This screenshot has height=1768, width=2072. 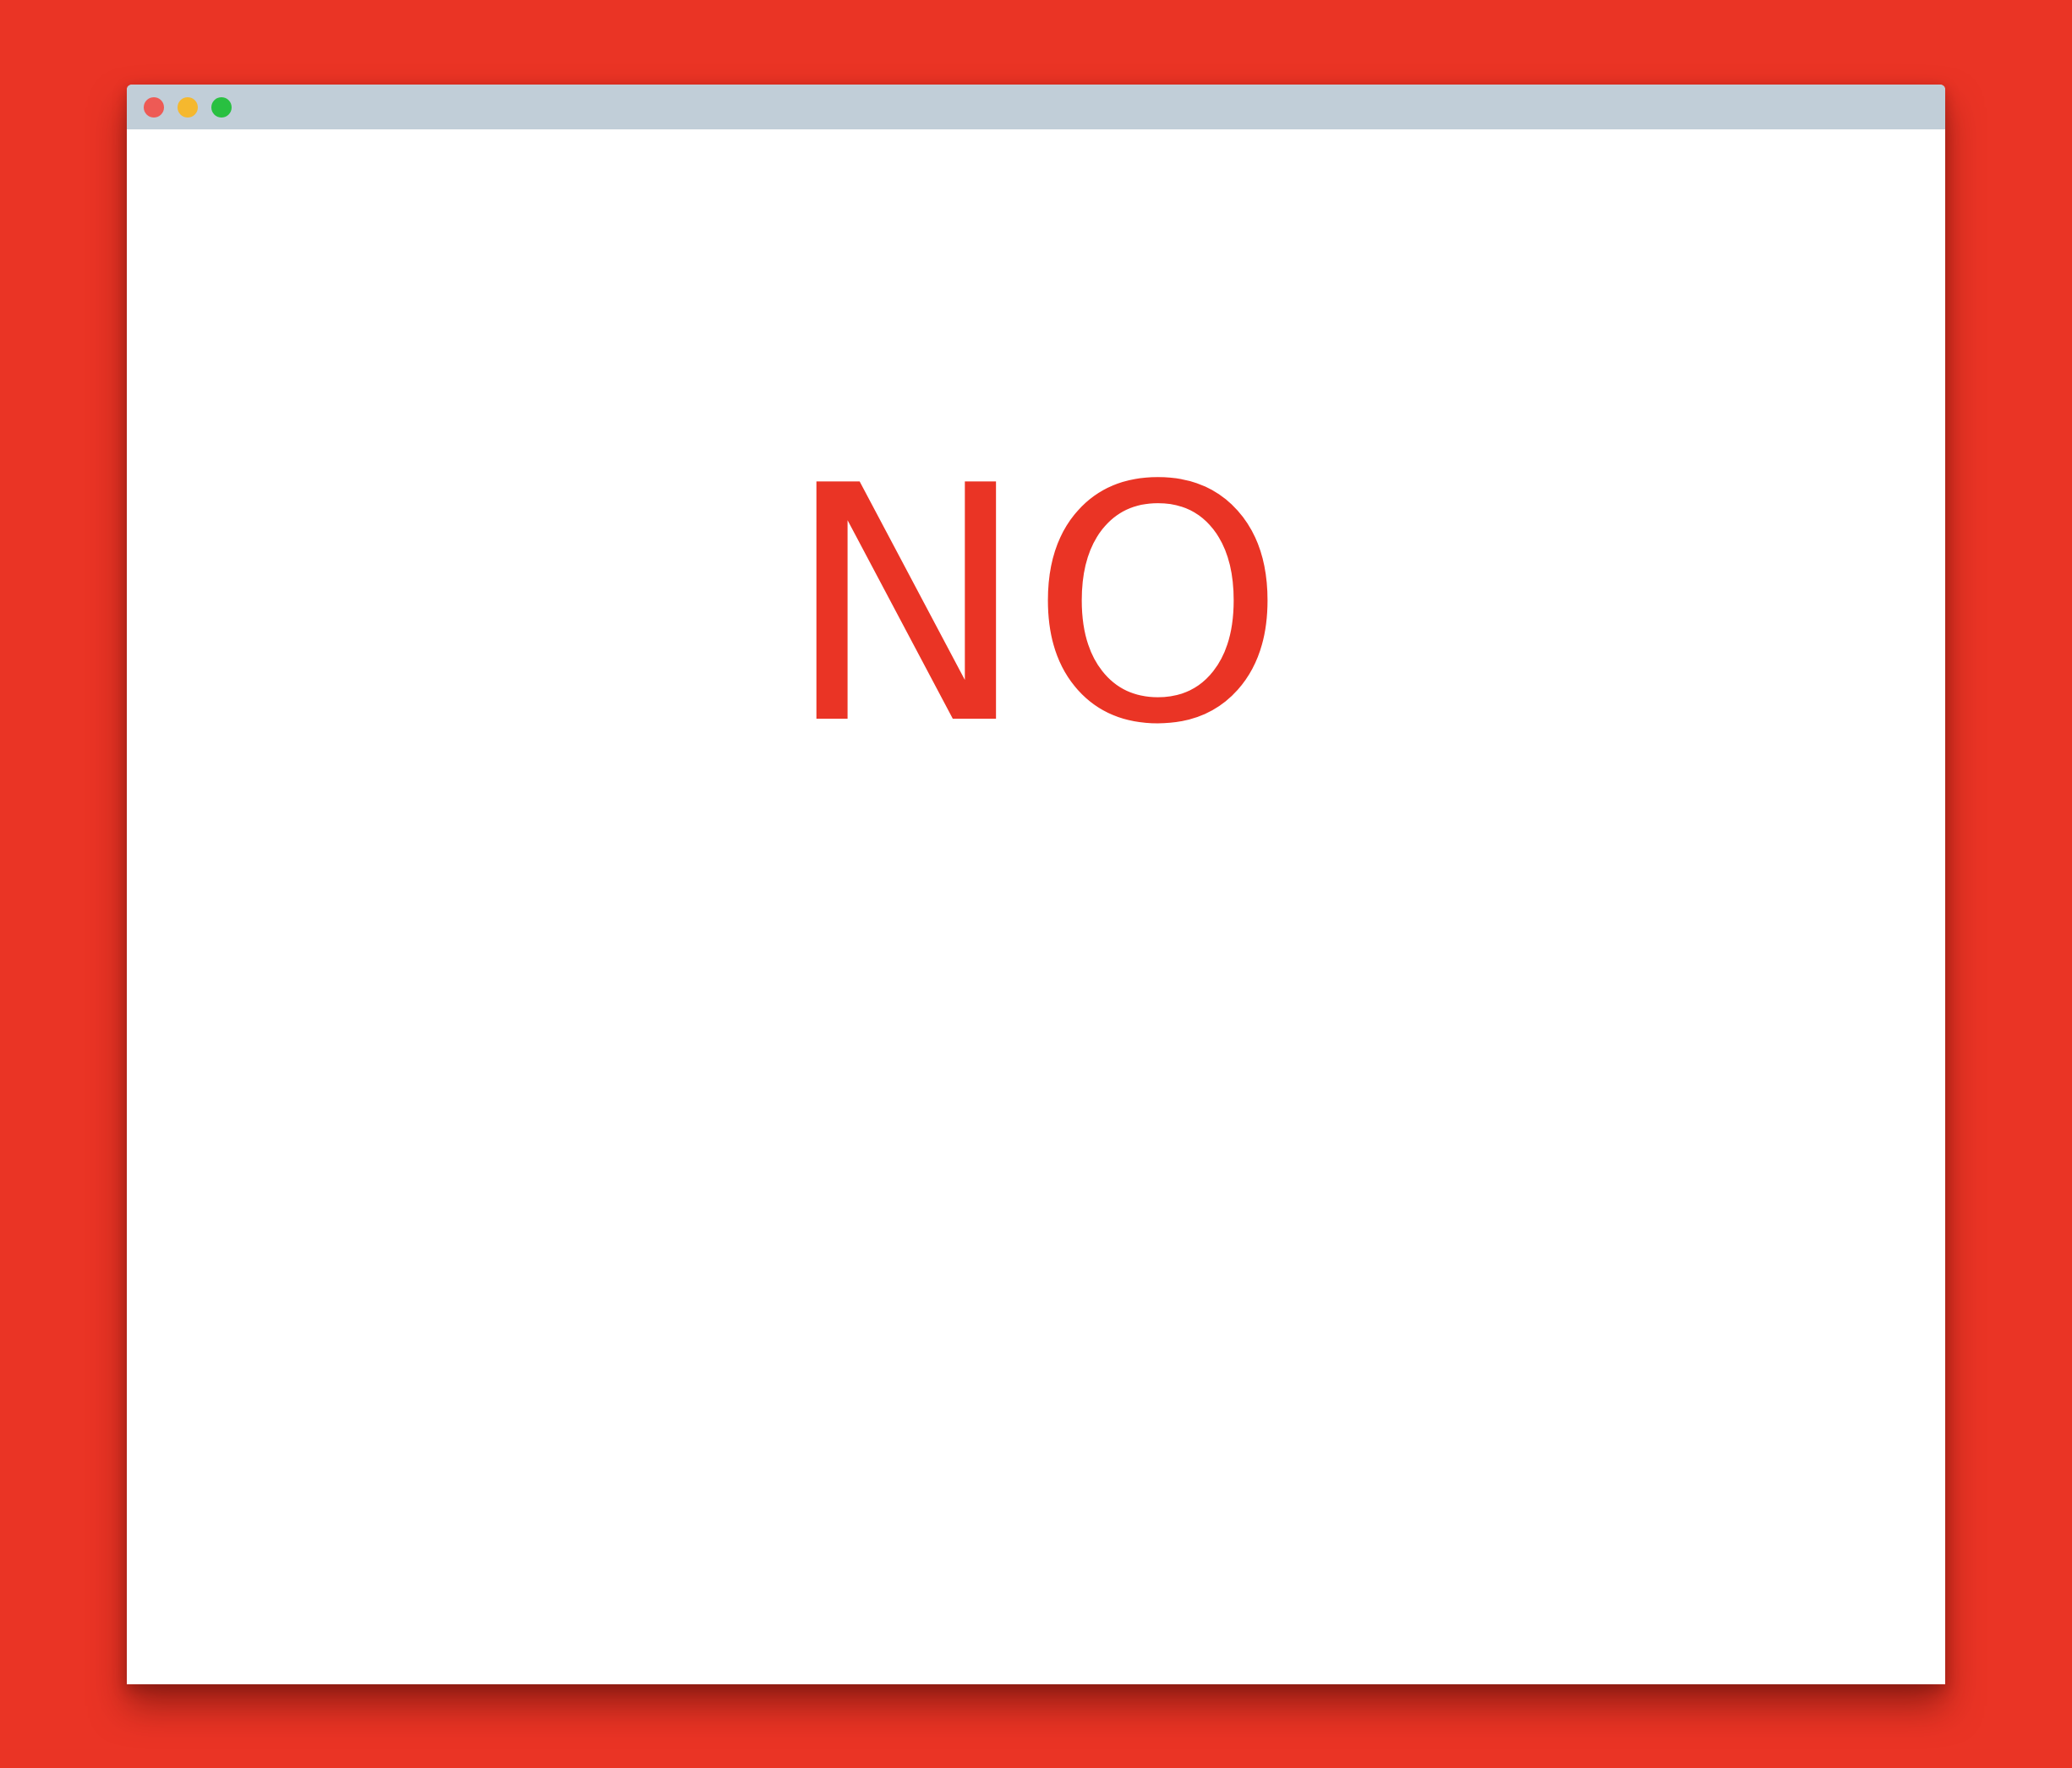 What do you see at coordinates (1036, 606) in the screenshot?
I see `message-text: NO` at bounding box center [1036, 606].